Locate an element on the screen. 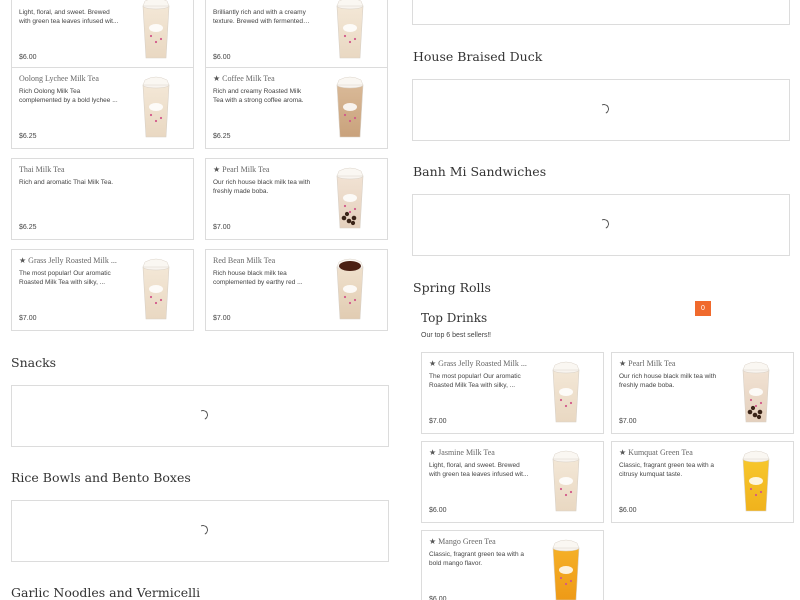  snacks-loading-panel is located at coordinates (200, 416).